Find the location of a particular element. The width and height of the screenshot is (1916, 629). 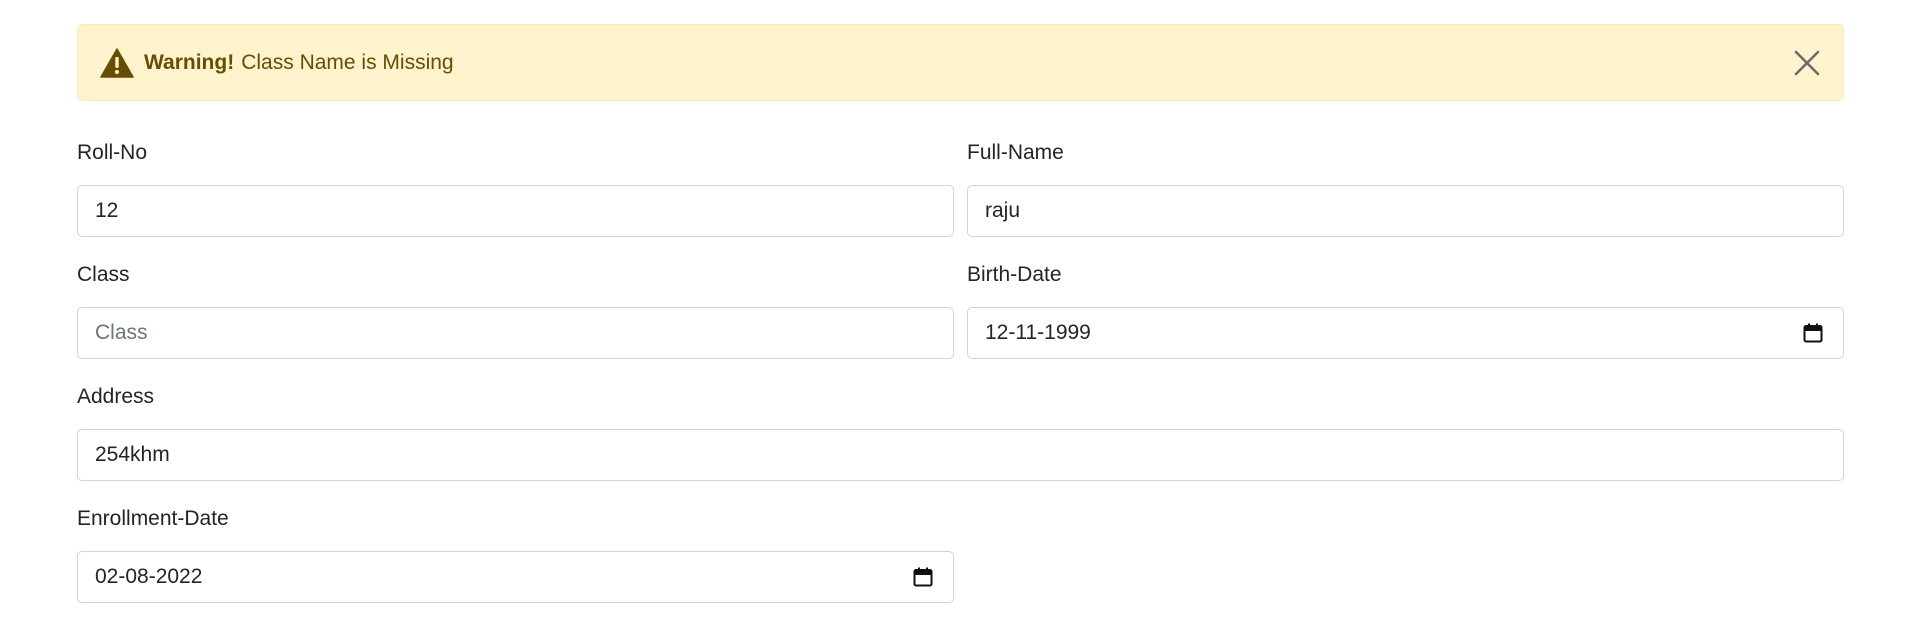

birth-date-input: 12-11-1999 is located at coordinates (1405, 333).